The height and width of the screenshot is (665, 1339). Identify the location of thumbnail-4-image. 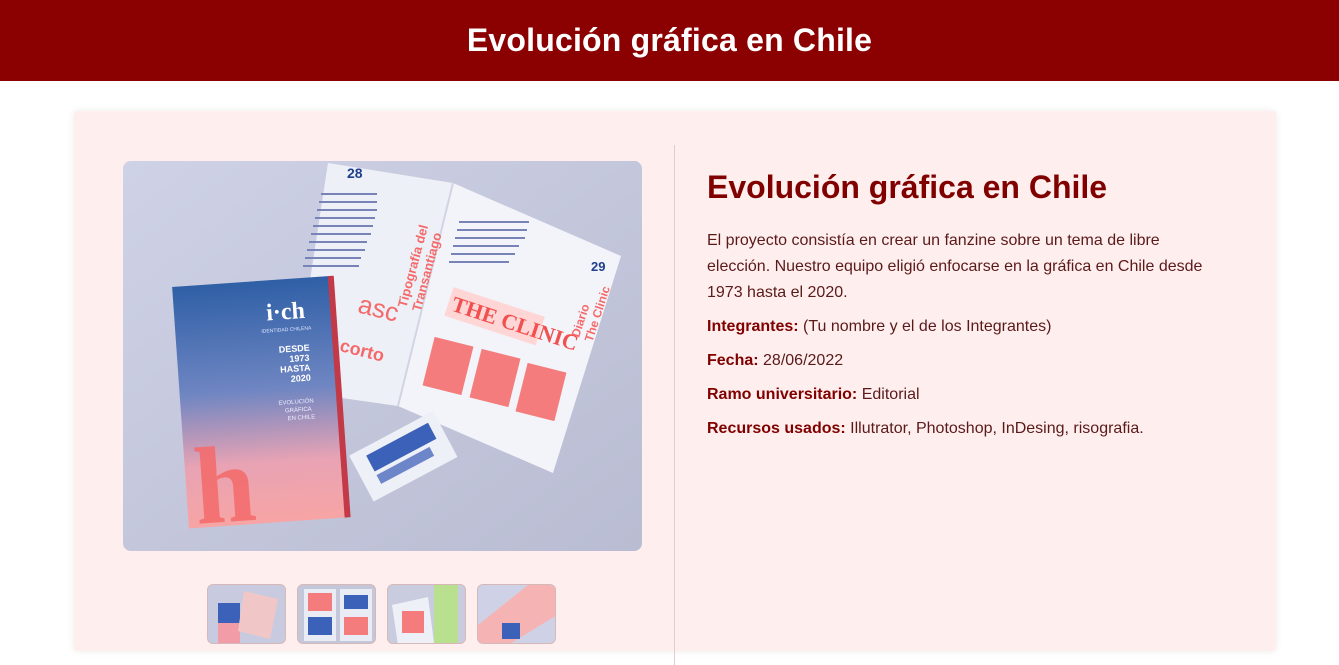
(516, 614).